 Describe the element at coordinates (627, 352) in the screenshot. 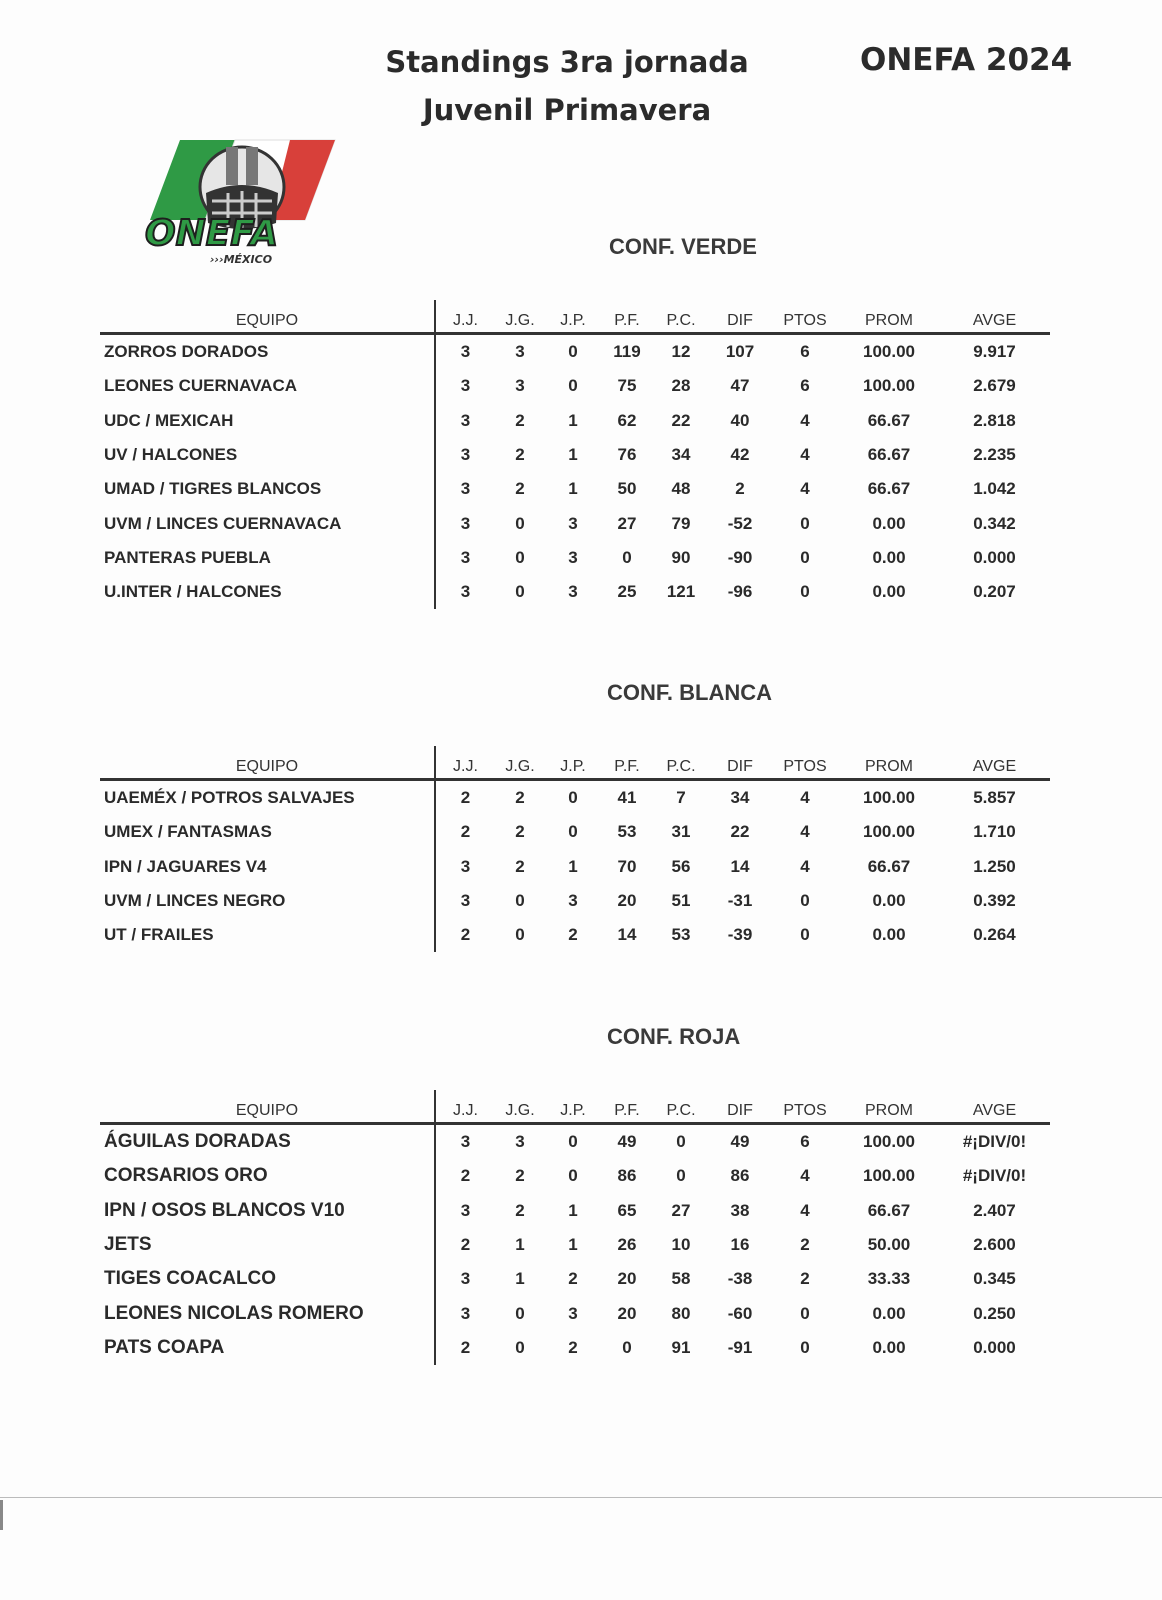

I see `stat-pf: 119` at that location.